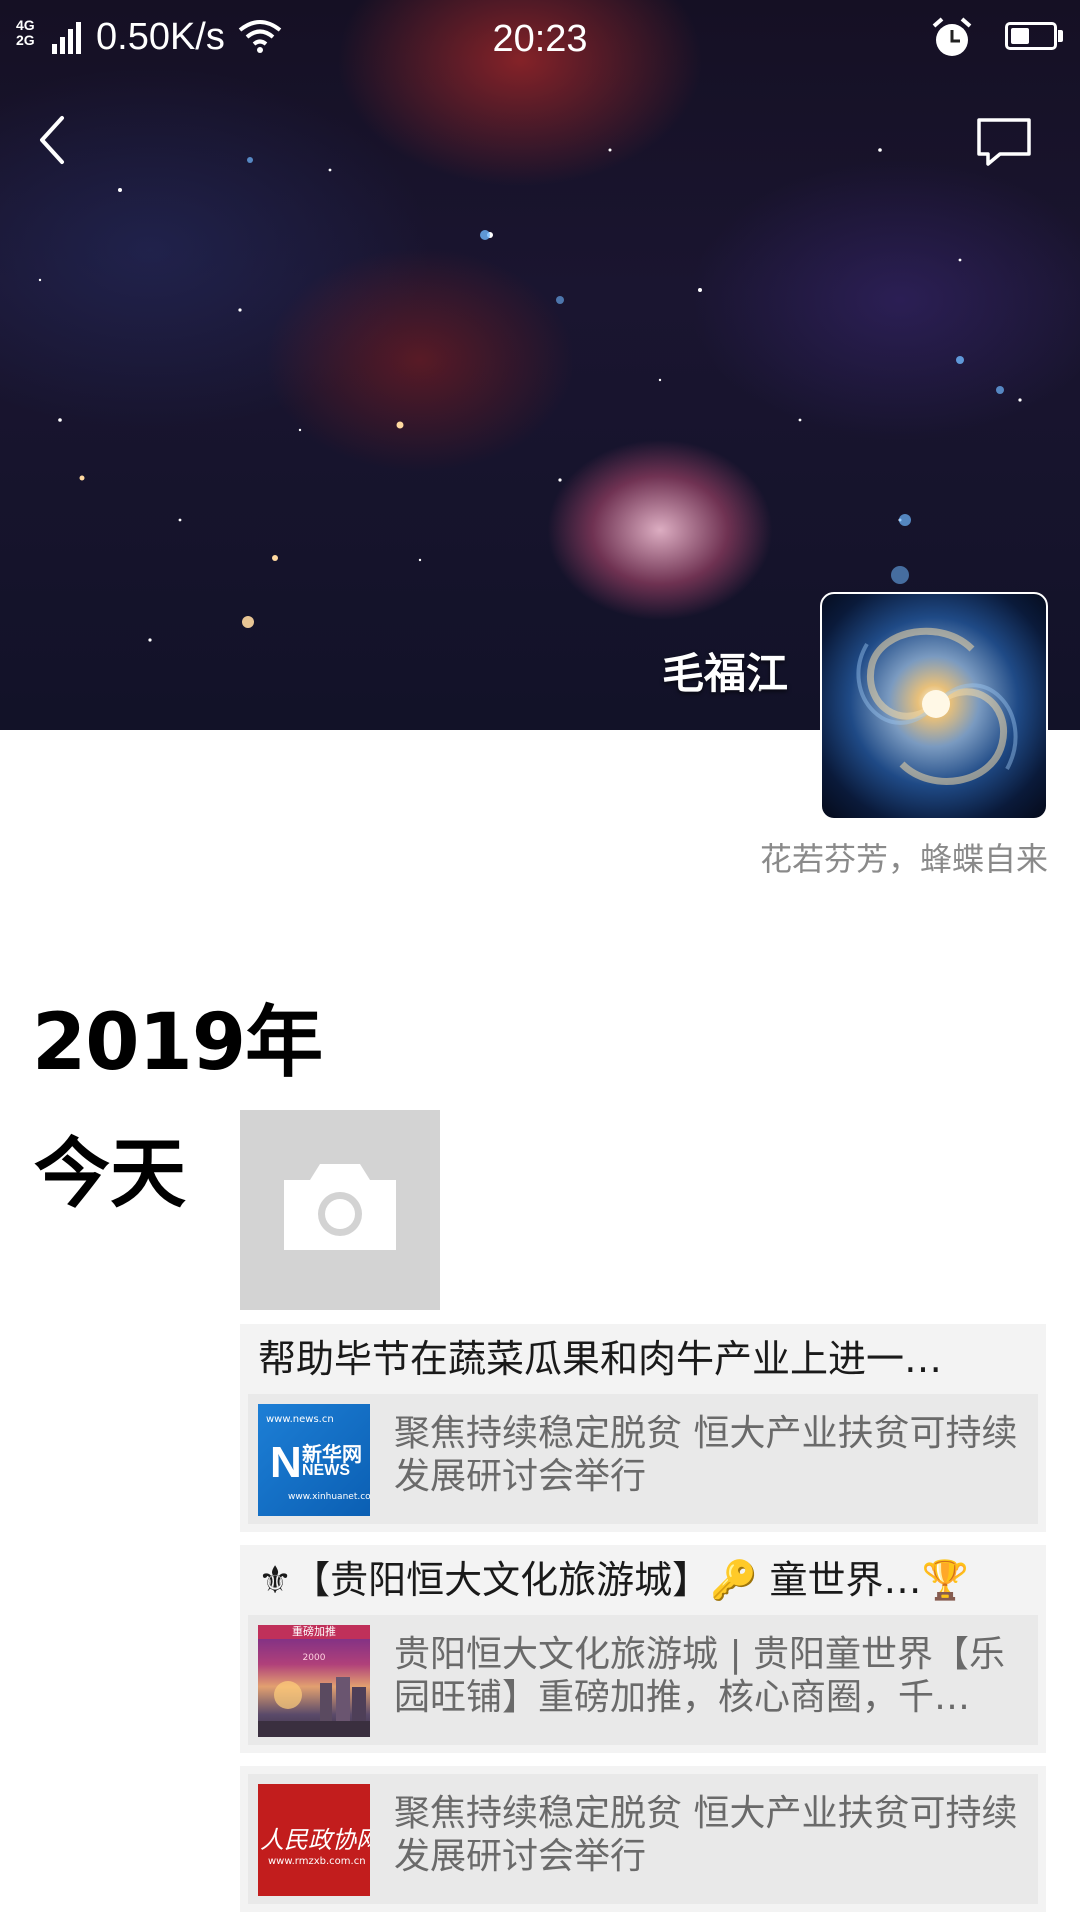 Image resolution: width=1080 pixels, height=1920 pixels. Describe the element at coordinates (340, 1207) in the screenshot. I see `camera-icon` at that location.